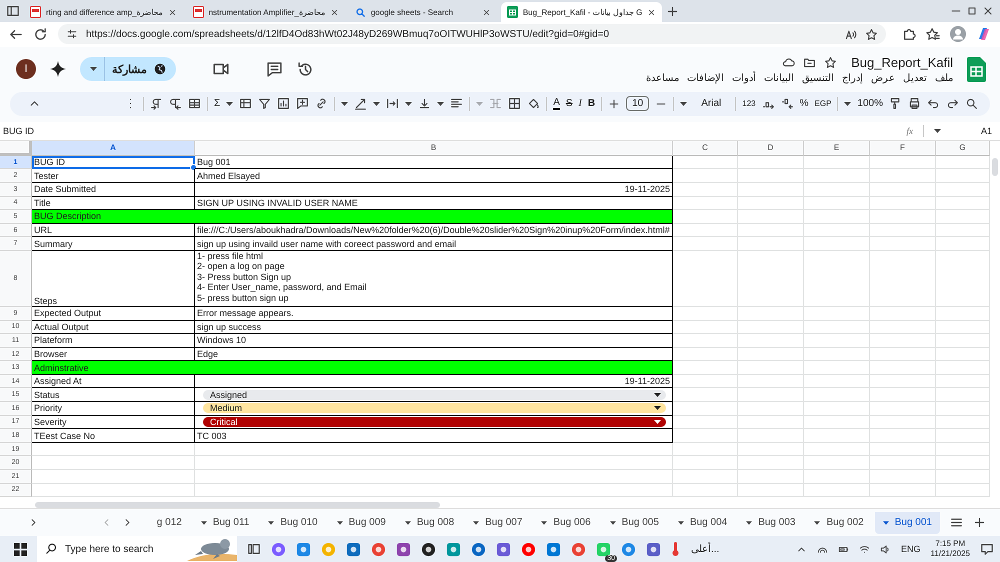 This screenshot has width=1000, height=562. What do you see at coordinates (113, 244) in the screenshot?
I see `table-cell: Summary` at bounding box center [113, 244].